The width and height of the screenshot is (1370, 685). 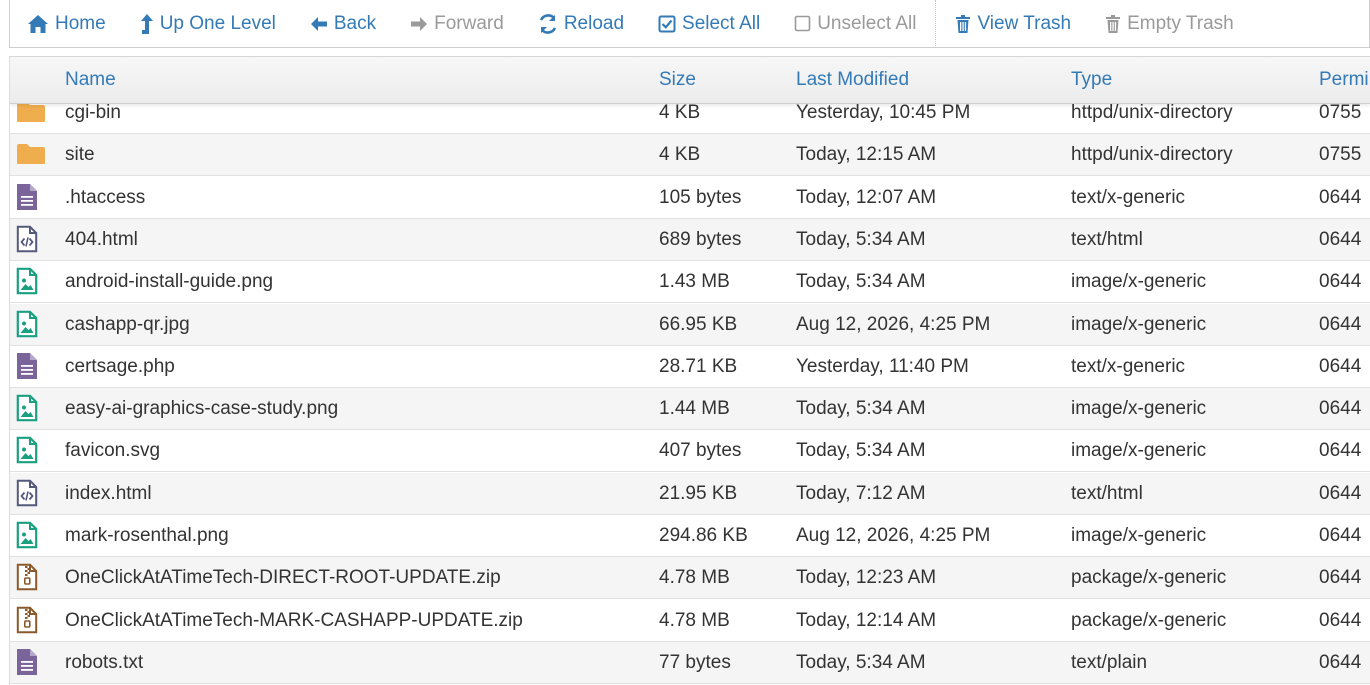 I want to click on file-size: 407 bytes, so click(x=700, y=451).